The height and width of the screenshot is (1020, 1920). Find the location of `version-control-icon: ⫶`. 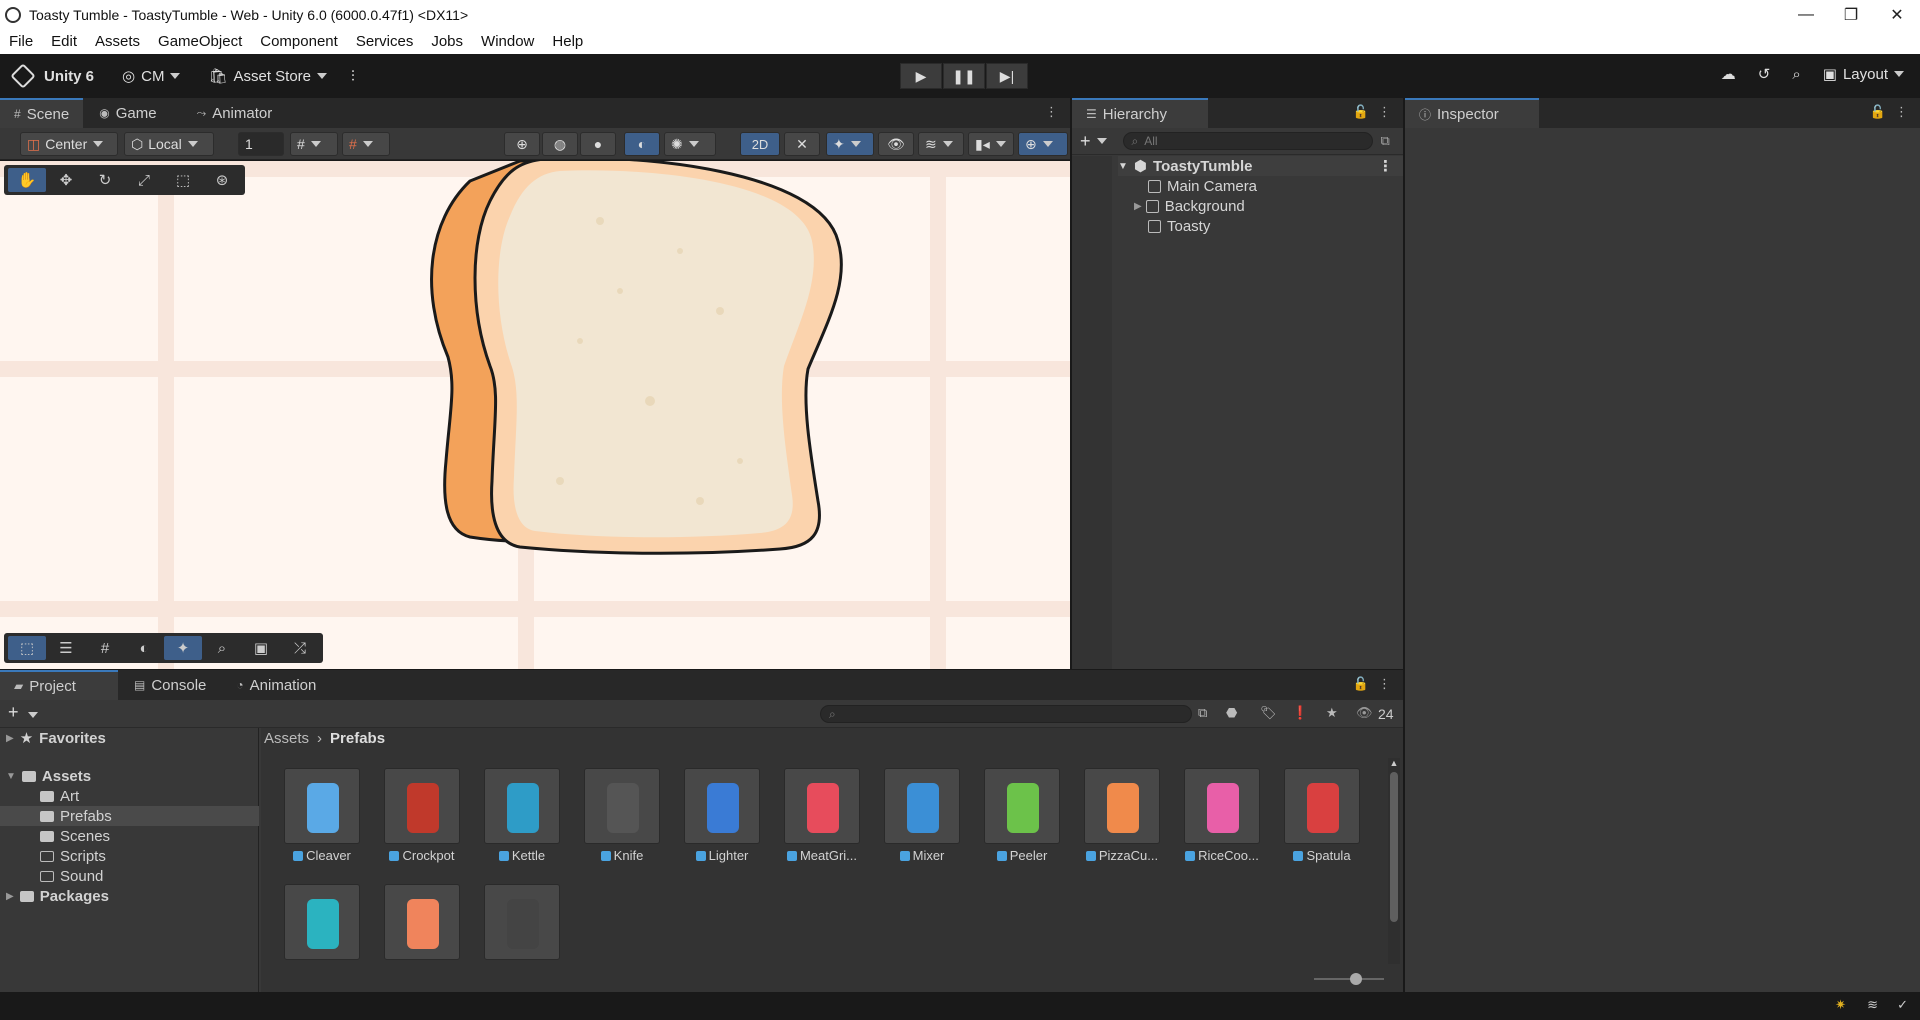

version-control-icon: ⫶ is located at coordinates (353, 76).